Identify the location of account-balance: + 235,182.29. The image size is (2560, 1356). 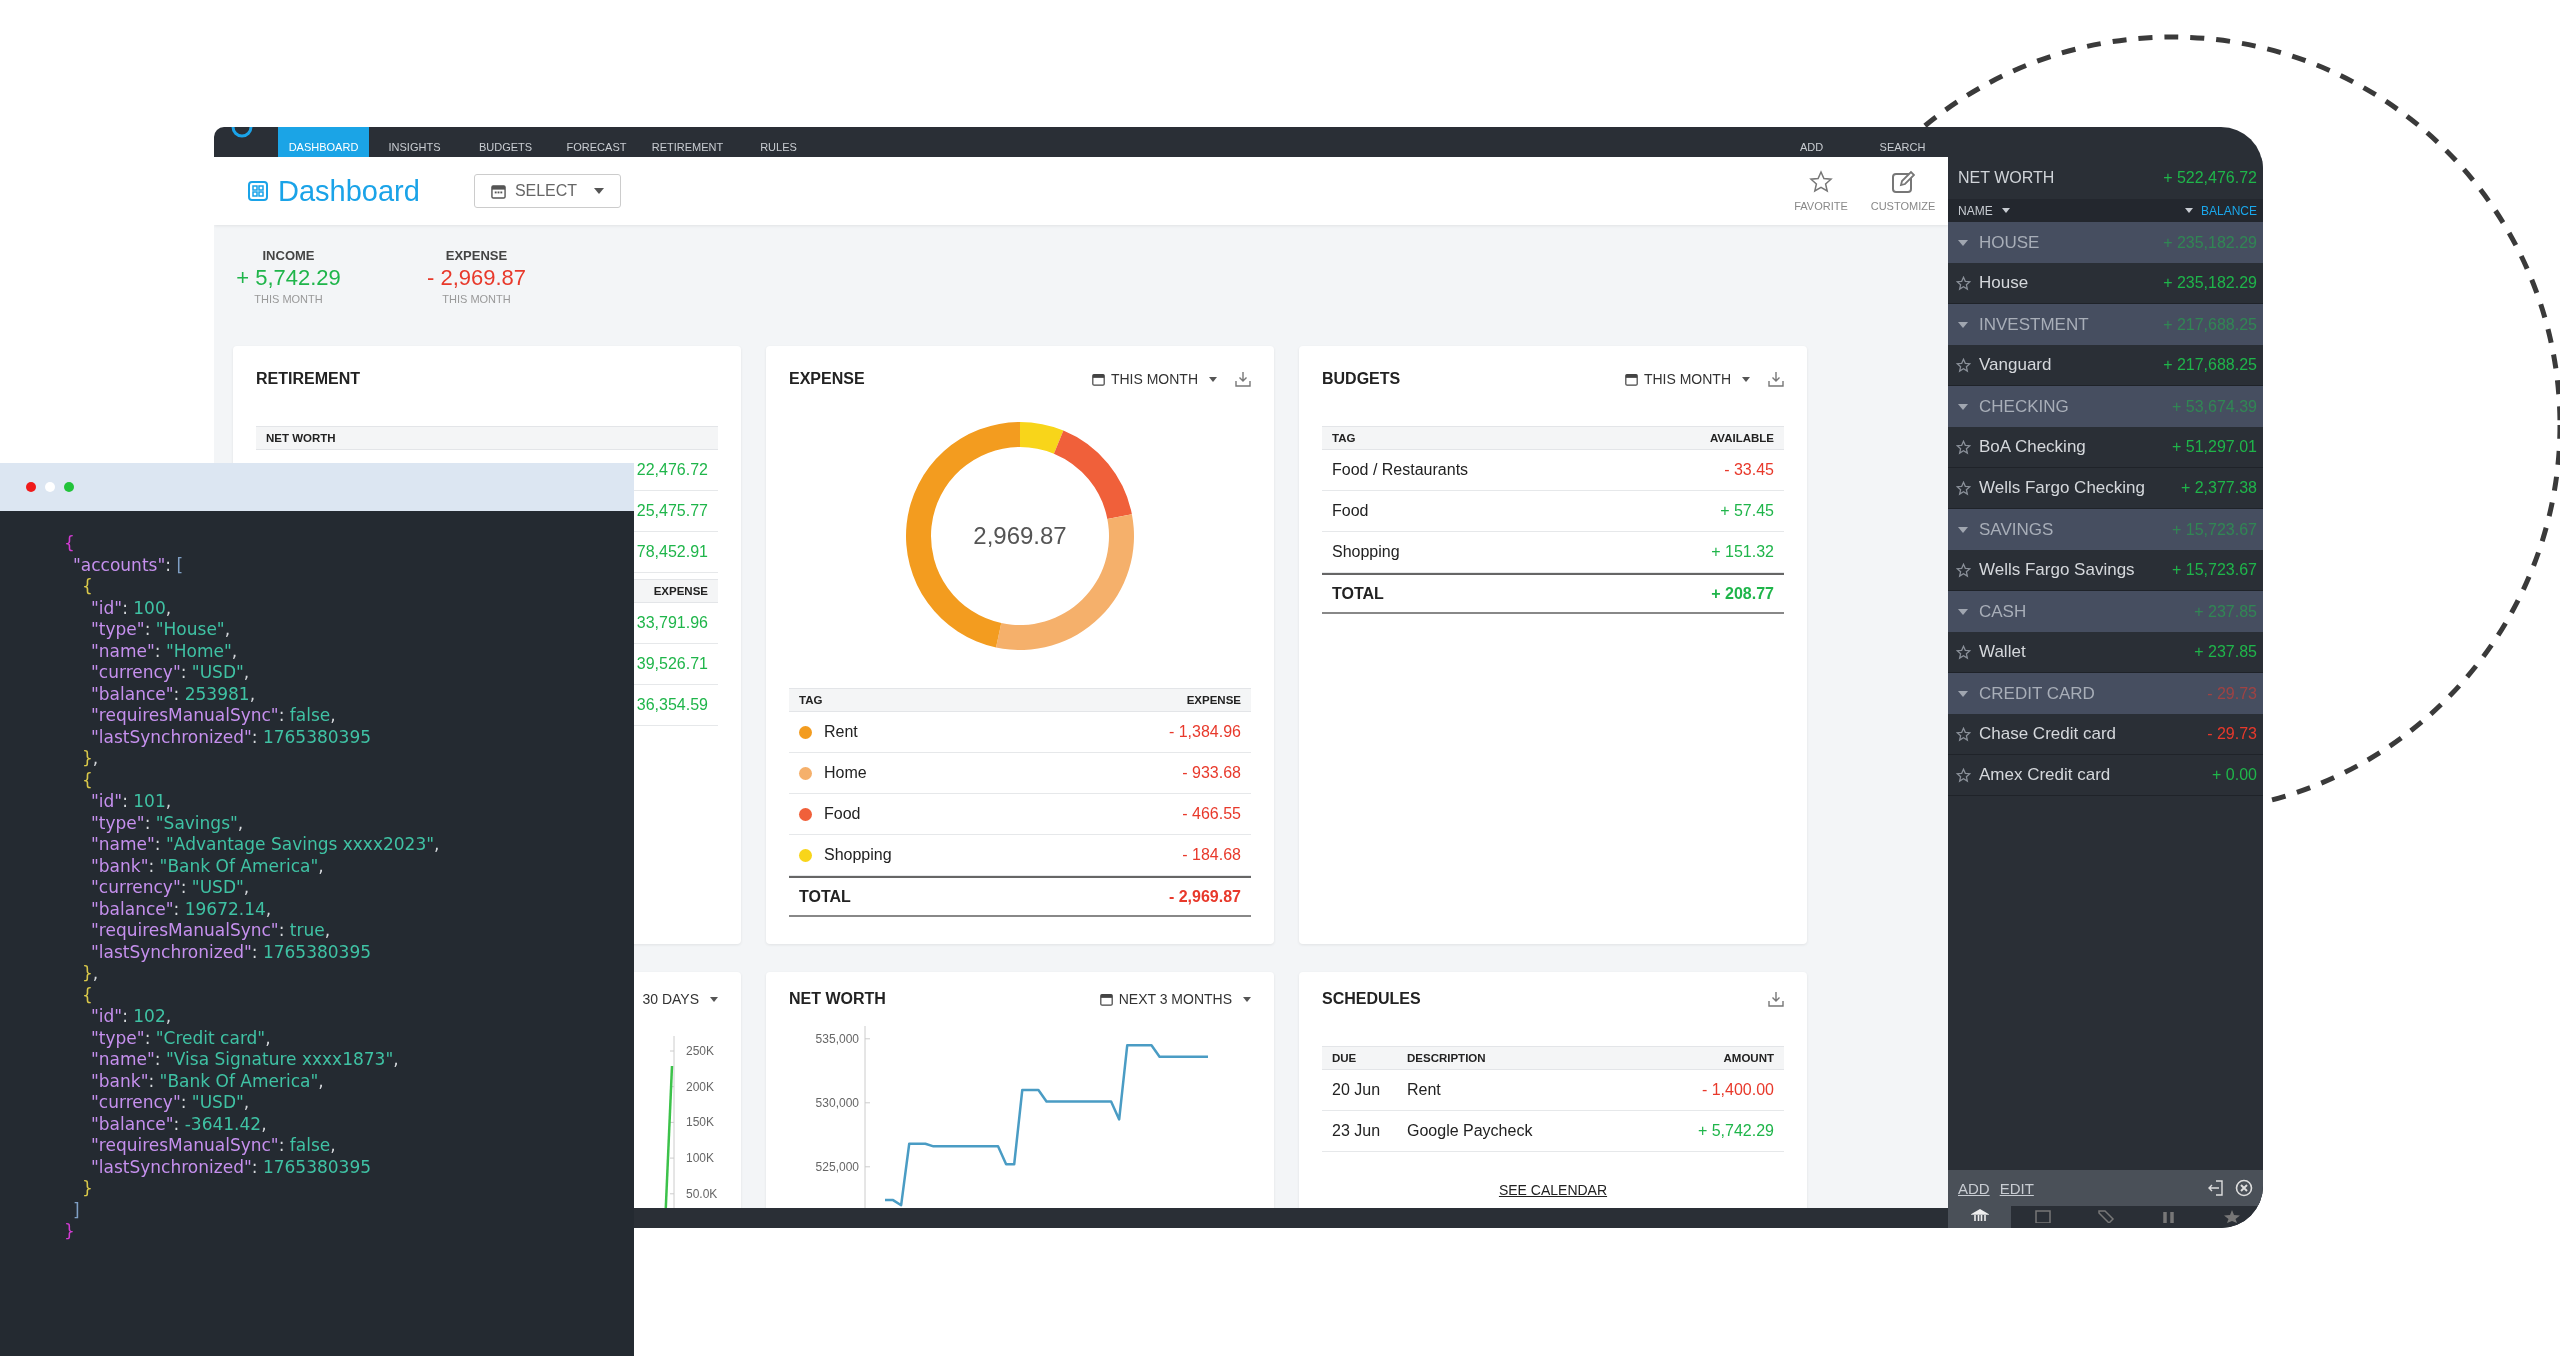
(2210, 283).